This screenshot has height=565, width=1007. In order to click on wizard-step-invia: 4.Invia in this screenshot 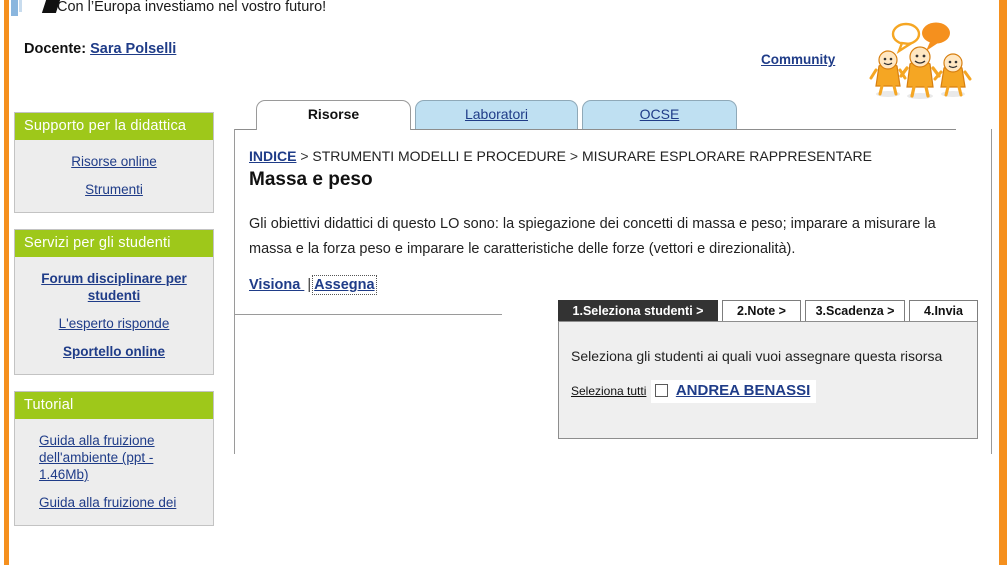, I will do `click(943, 311)`.